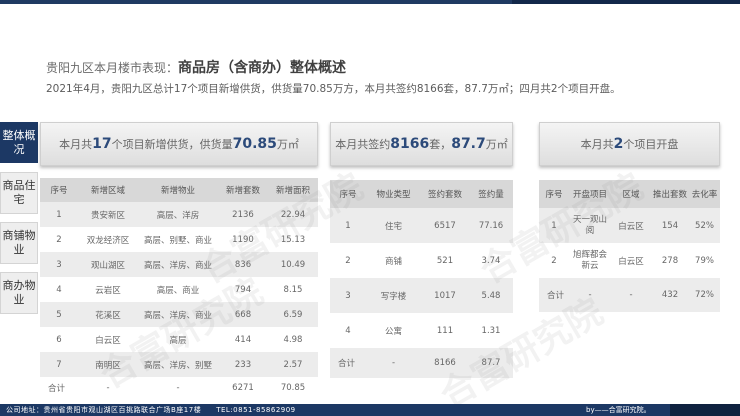 The image size is (740, 416). Describe the element at coordinates (59, 264) in the screenshot. I see `table-cell: 3` at that location.